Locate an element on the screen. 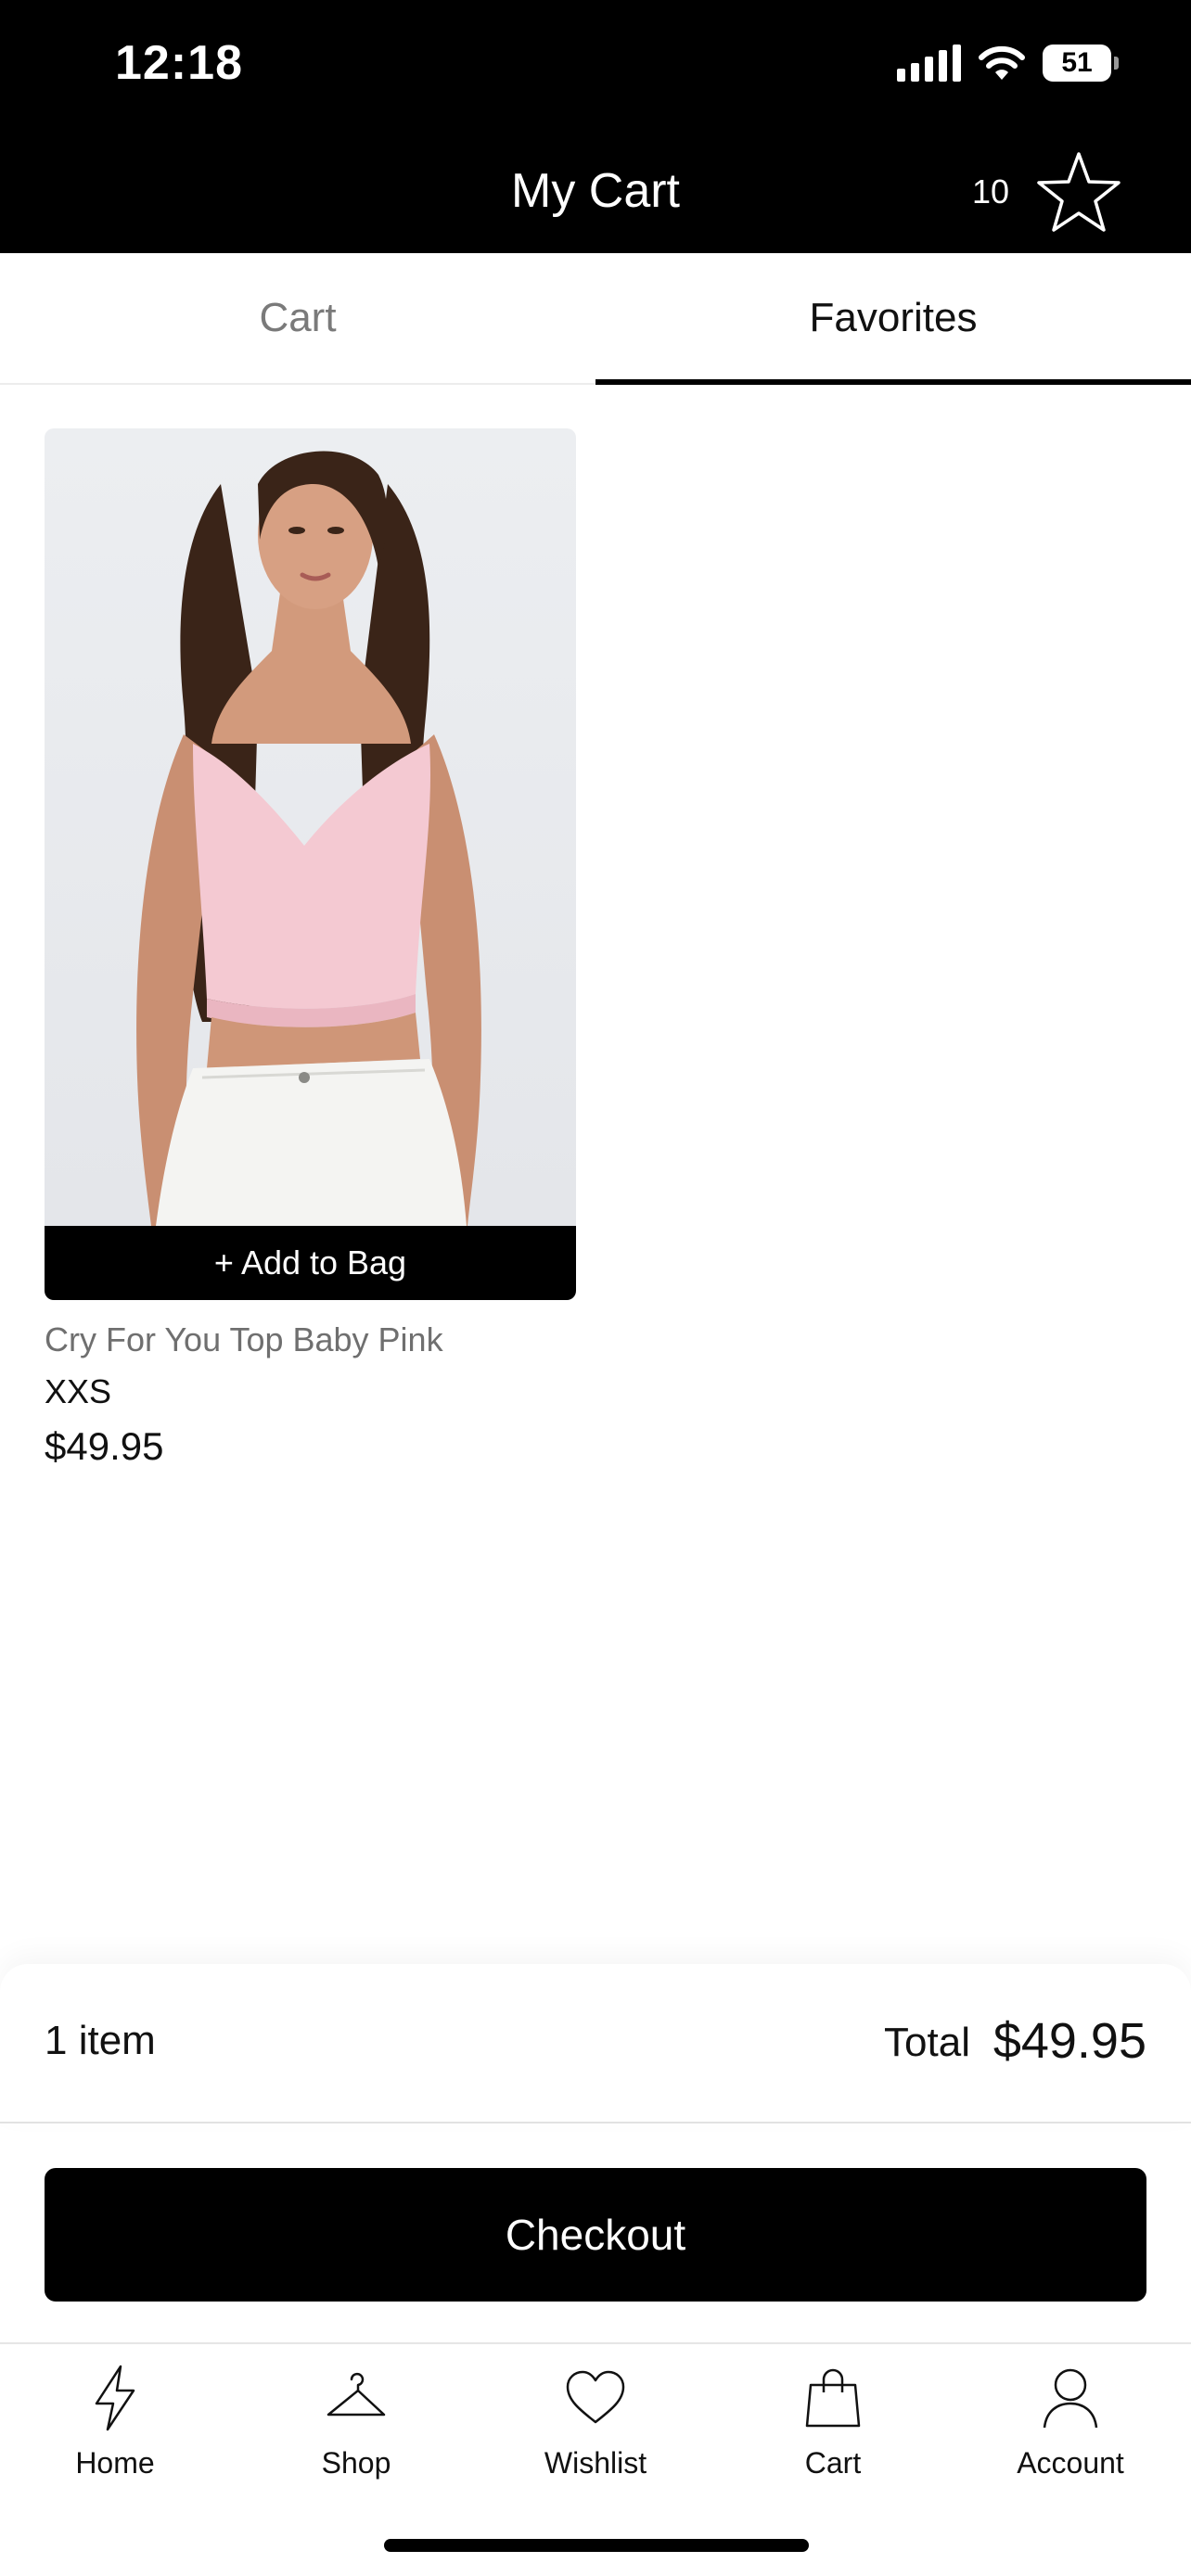 This screenshot has height=2576, width=1191. cart-tabs: Cart Favorites is located at coordinates (595, 319).